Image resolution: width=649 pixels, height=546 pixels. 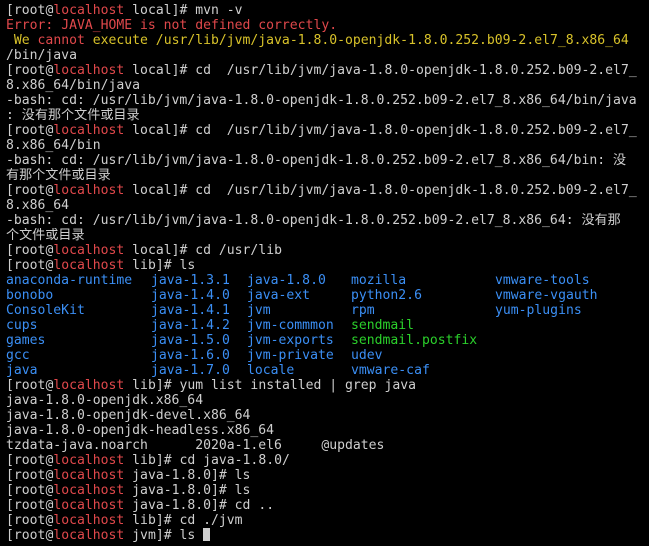 What do you see at coordinates (58, 175) in the screenshot?
I see `output-line: 有那个文件或目录` at bounding box center [58, 175].